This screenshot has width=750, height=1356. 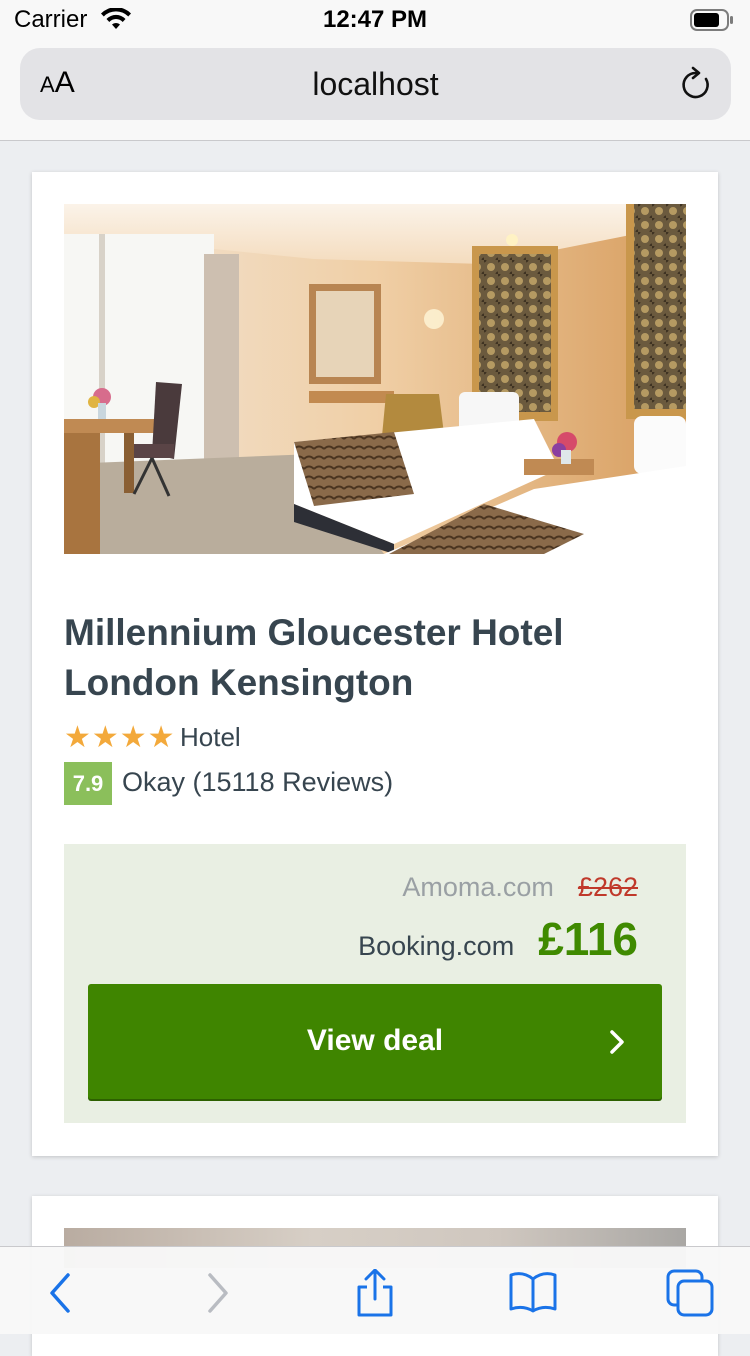 I want to click on url-text: localhost, so click(x=375, y=84).